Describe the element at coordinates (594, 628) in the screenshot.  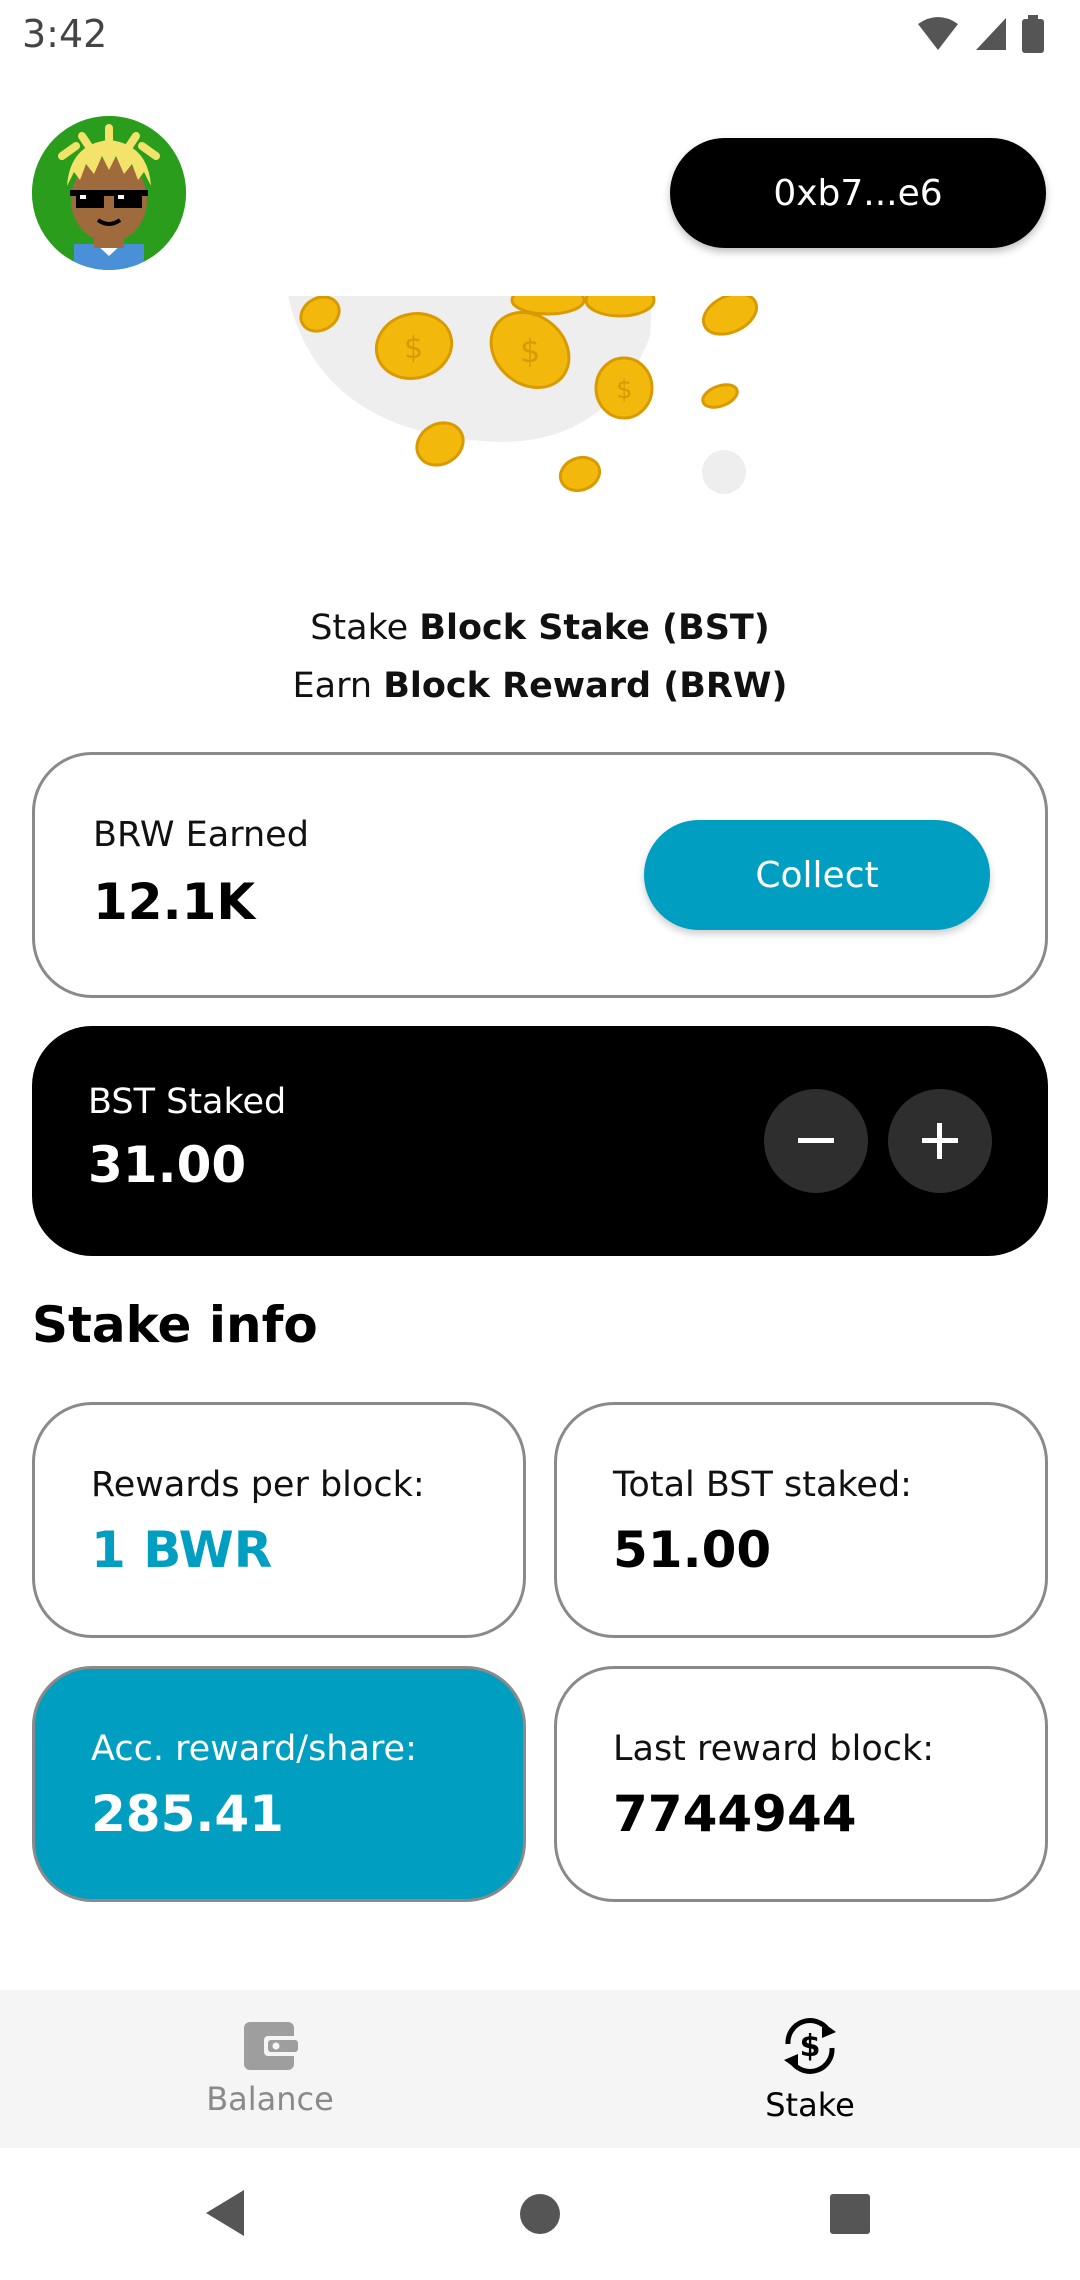
I see `stake-token-name: Block Stake (BST)` at that location.